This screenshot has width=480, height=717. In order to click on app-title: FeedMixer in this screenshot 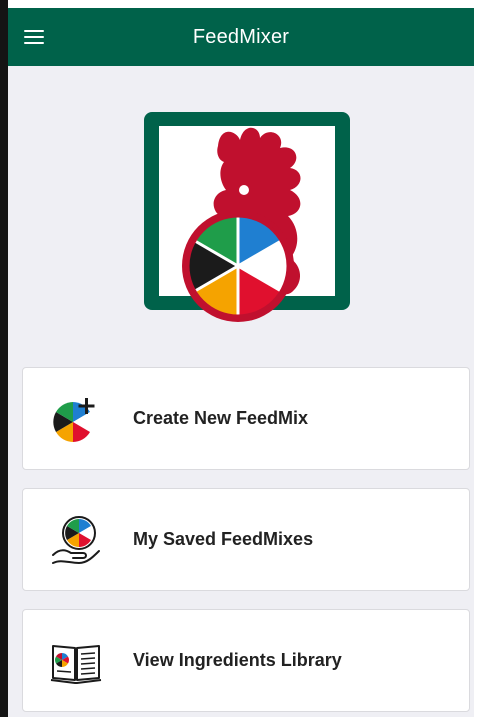, I will do `click(241, 37)`.